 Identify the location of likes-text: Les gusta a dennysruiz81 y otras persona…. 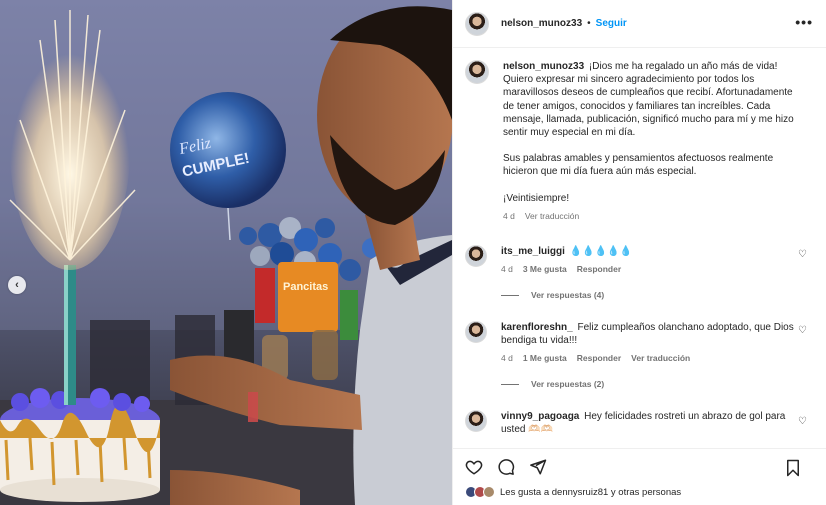
(591, 492).